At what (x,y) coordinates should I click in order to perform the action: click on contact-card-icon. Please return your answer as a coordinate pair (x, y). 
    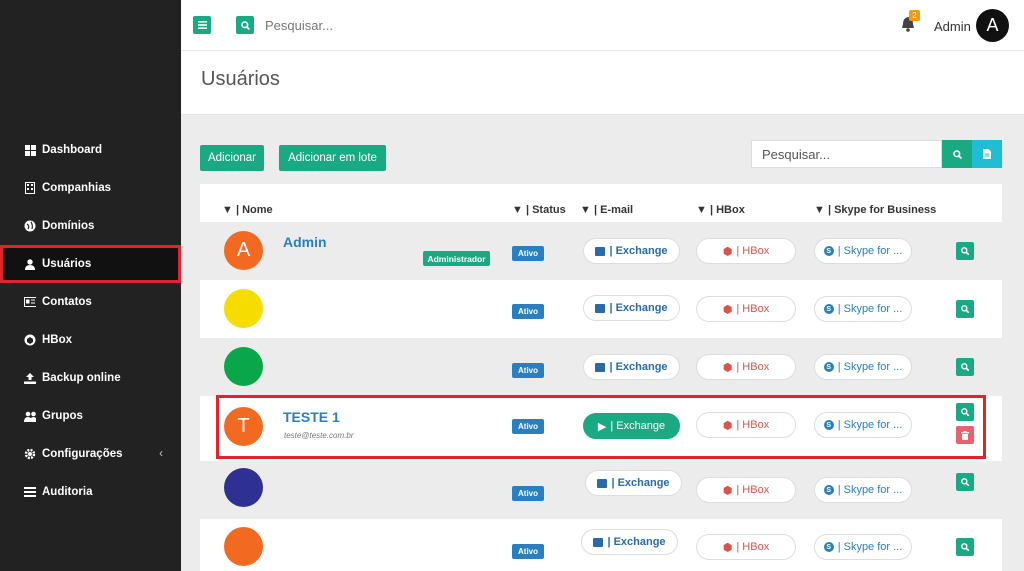
    Looking at the image, I should click on (30, 302).